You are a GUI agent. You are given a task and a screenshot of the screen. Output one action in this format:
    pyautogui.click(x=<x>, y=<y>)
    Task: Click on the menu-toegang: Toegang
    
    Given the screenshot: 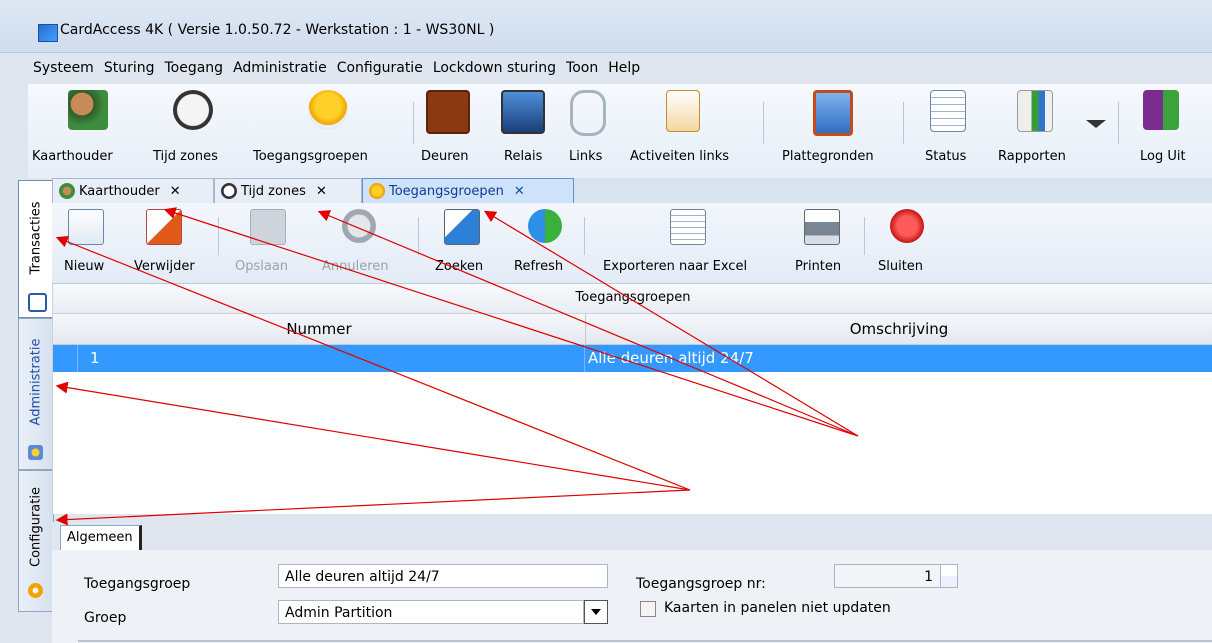 What is the action you would take?
    pyautogui.click(x=193, y=69)
    